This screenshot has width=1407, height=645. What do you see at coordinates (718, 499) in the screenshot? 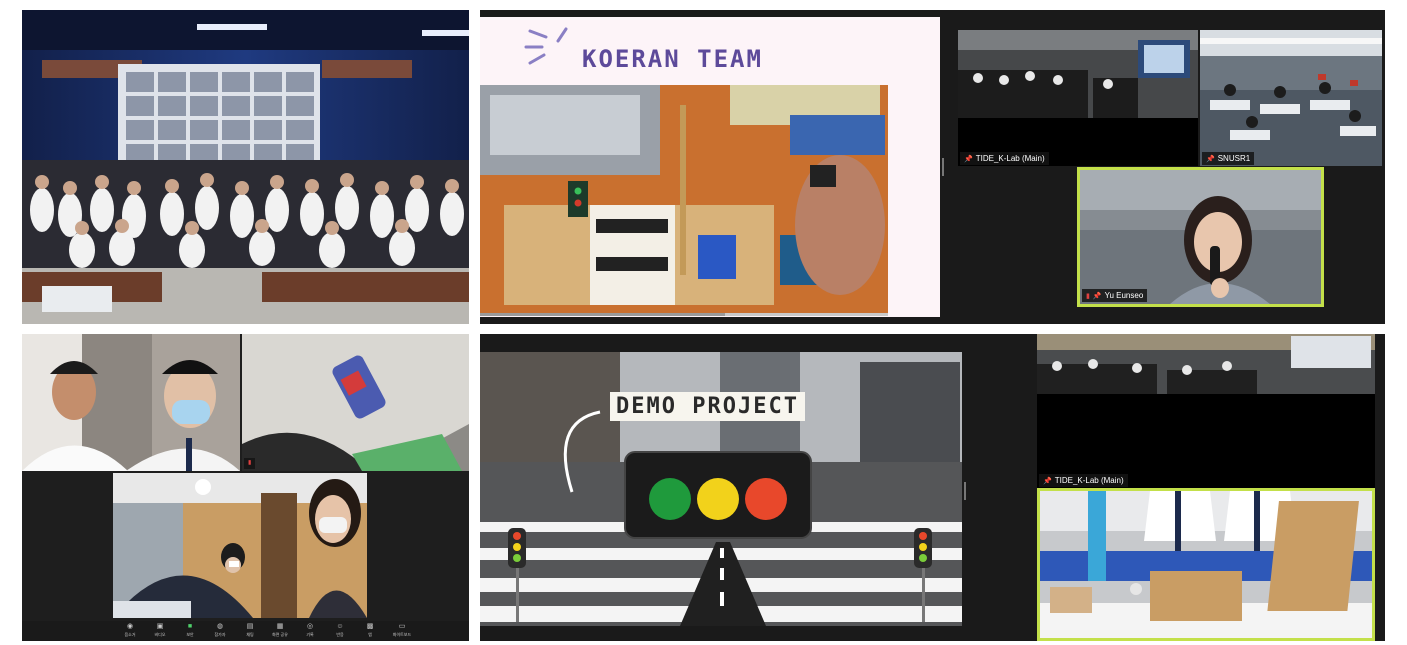
I see `yellow-light` at bounding box center [718, 499].